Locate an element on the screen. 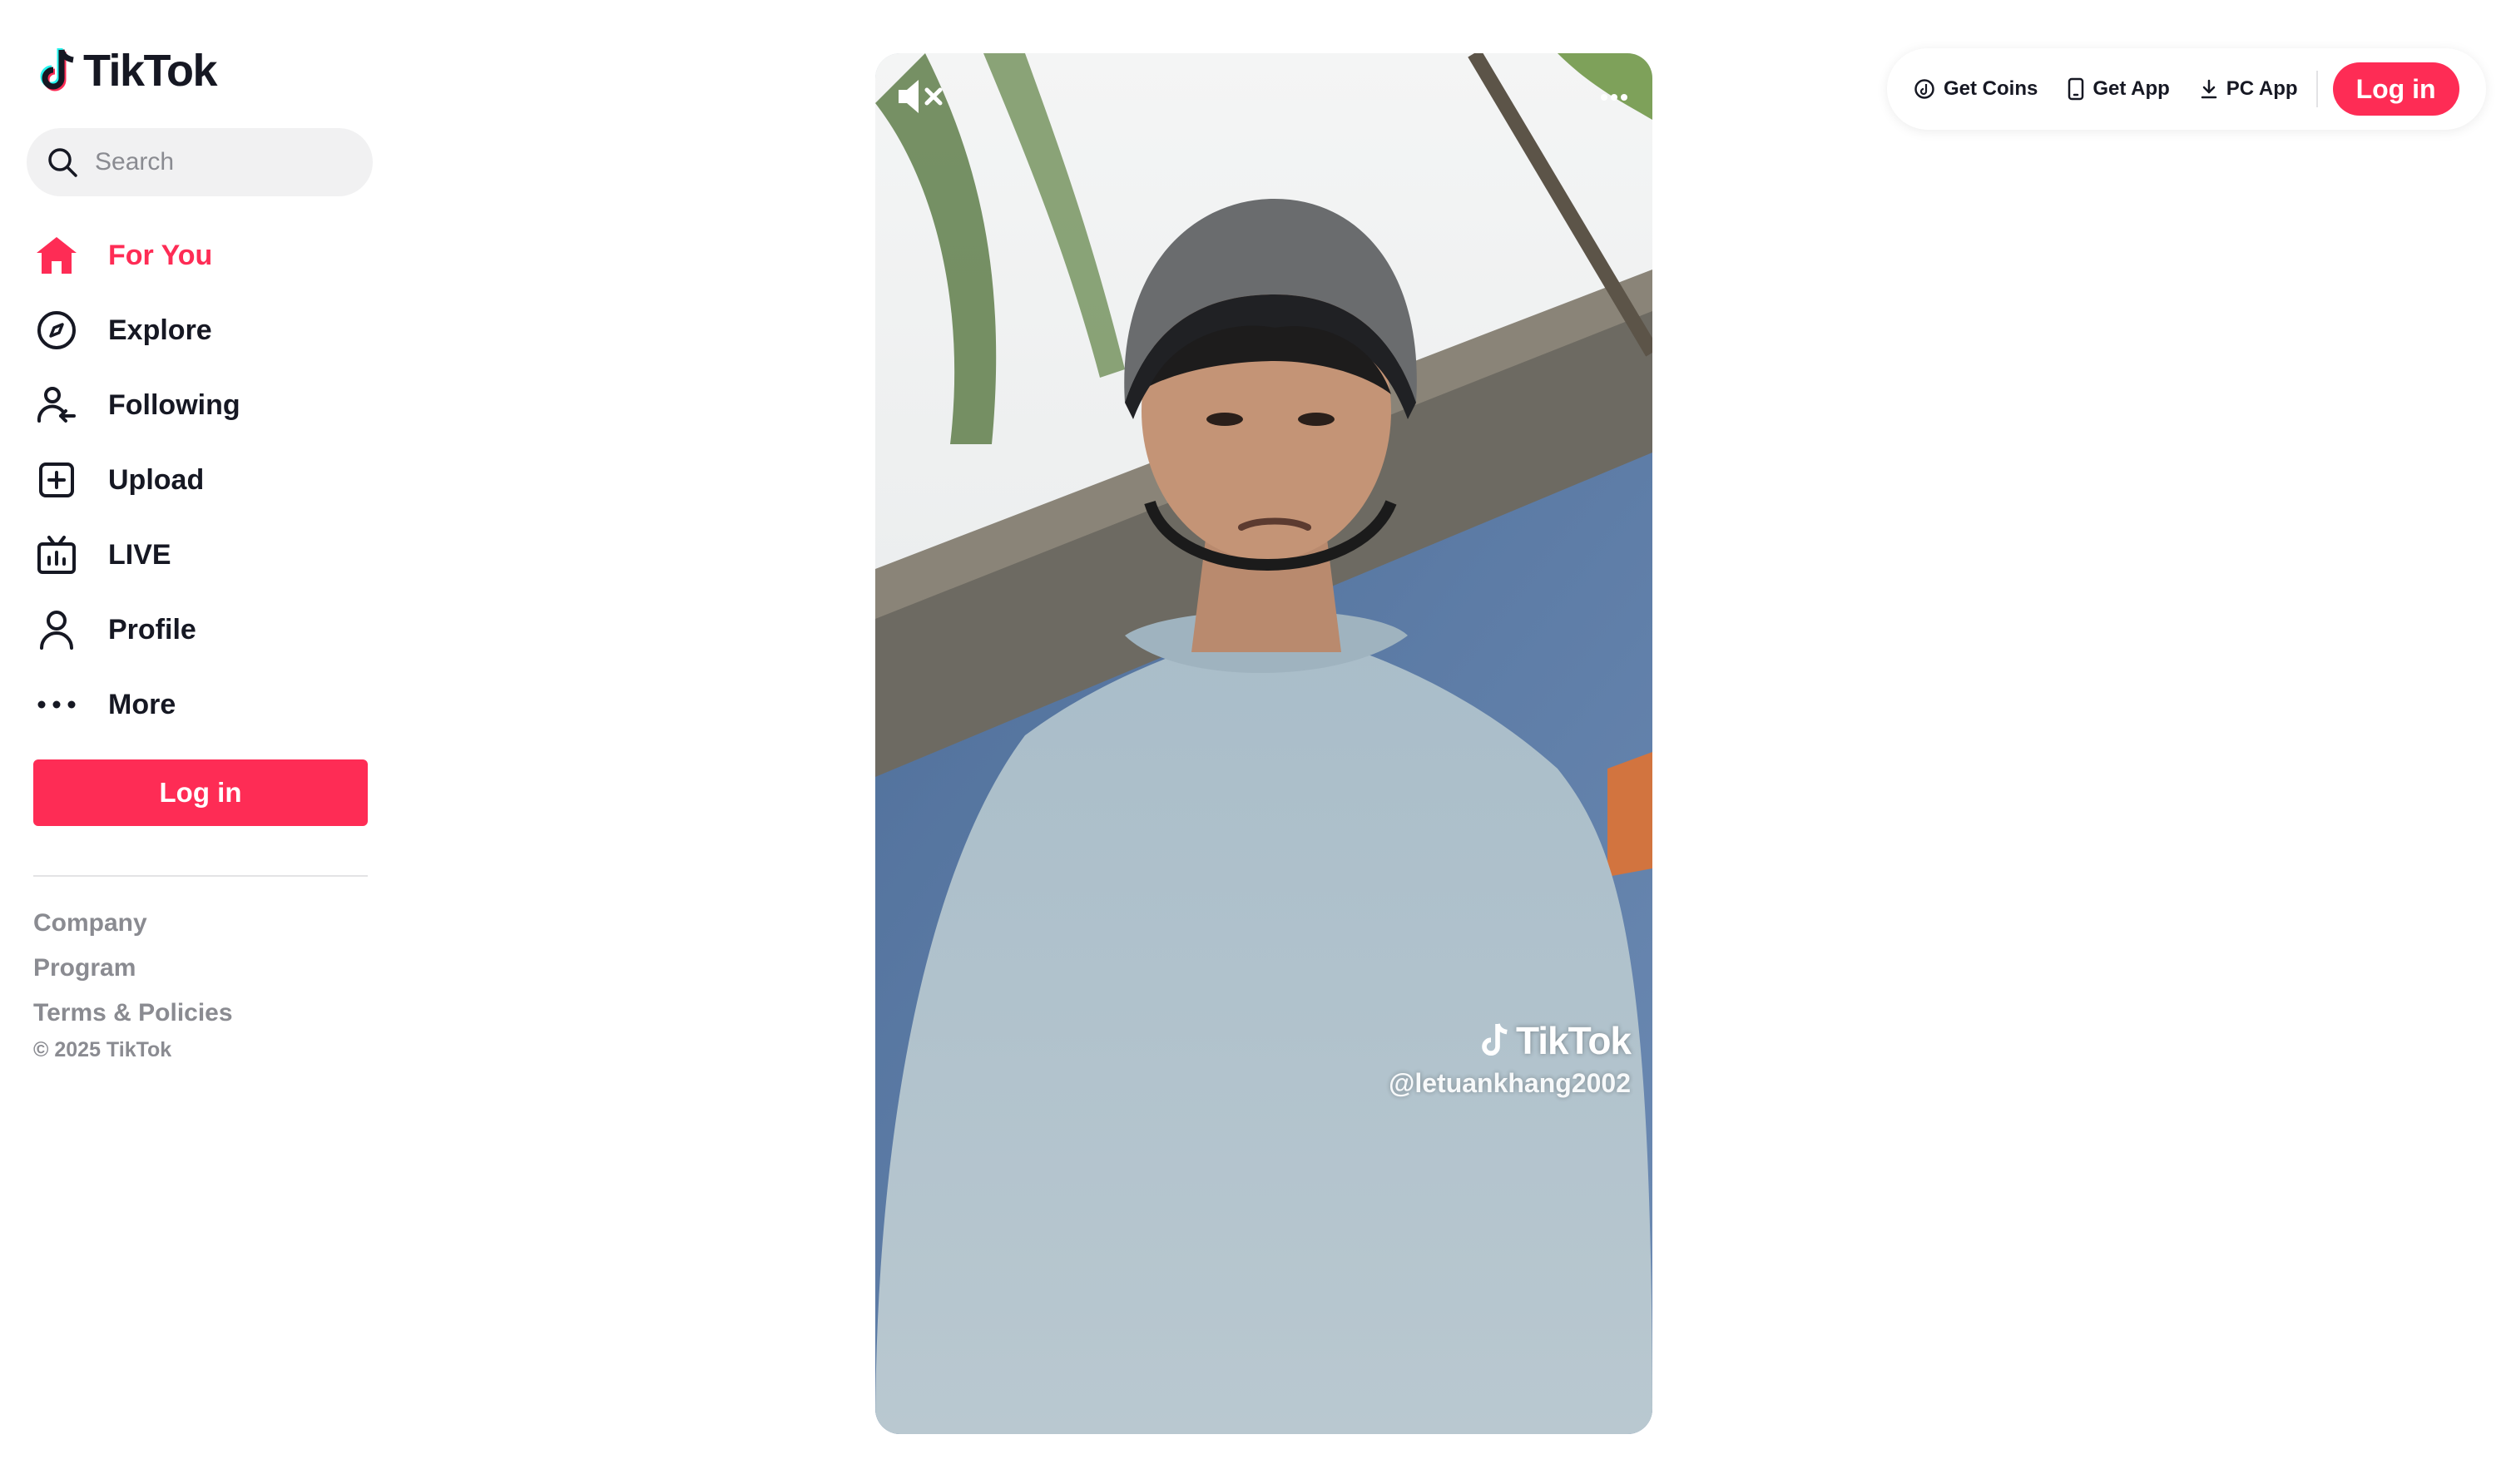  mute-button is located at coordinates (921, 96).